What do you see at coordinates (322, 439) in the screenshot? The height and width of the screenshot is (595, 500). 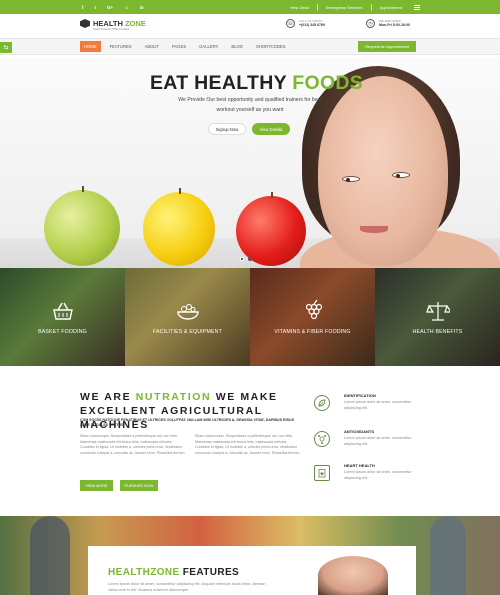 I see `molecule-icon` at bounding box center [322, 439].